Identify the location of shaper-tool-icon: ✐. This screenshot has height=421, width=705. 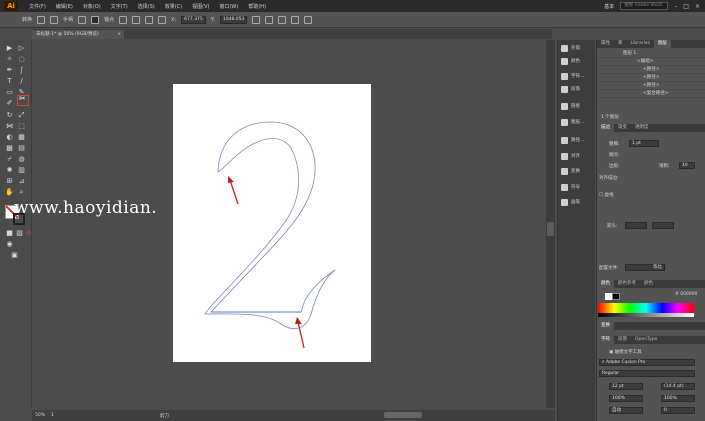
(9, 103).